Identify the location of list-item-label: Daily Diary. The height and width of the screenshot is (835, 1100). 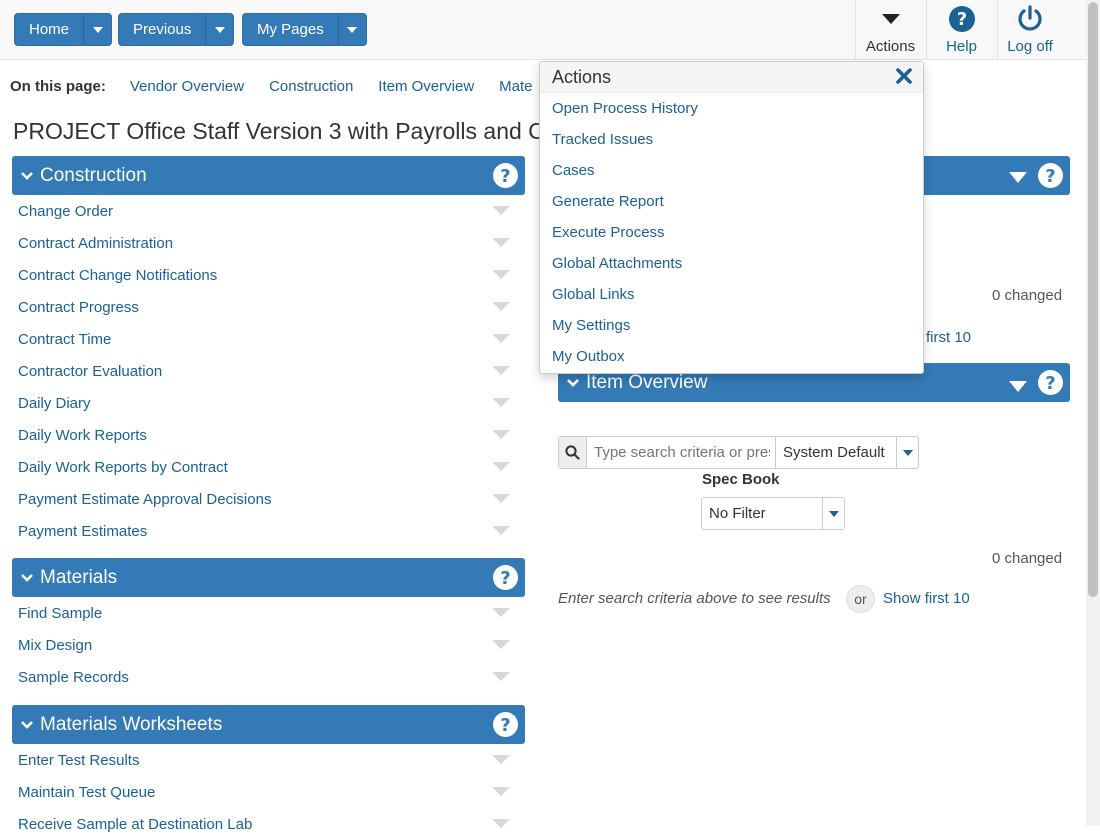
(54, 403).